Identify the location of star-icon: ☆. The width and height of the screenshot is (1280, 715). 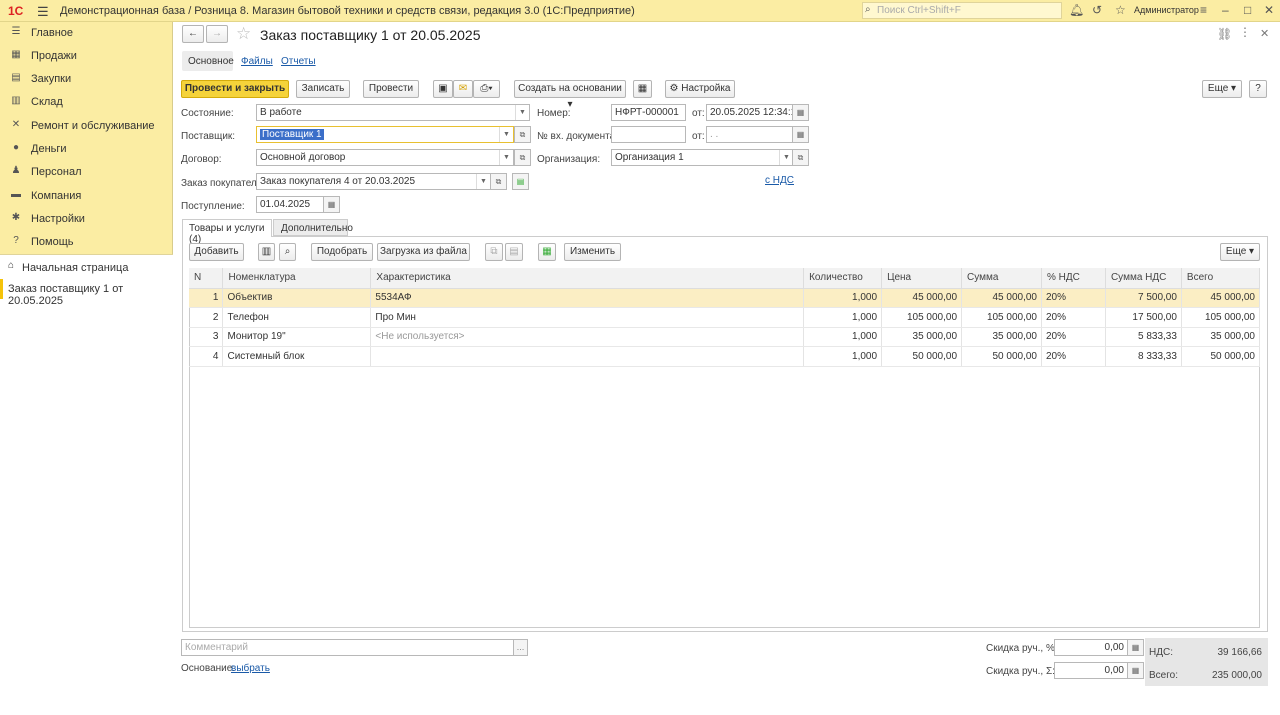
(1120, 10).